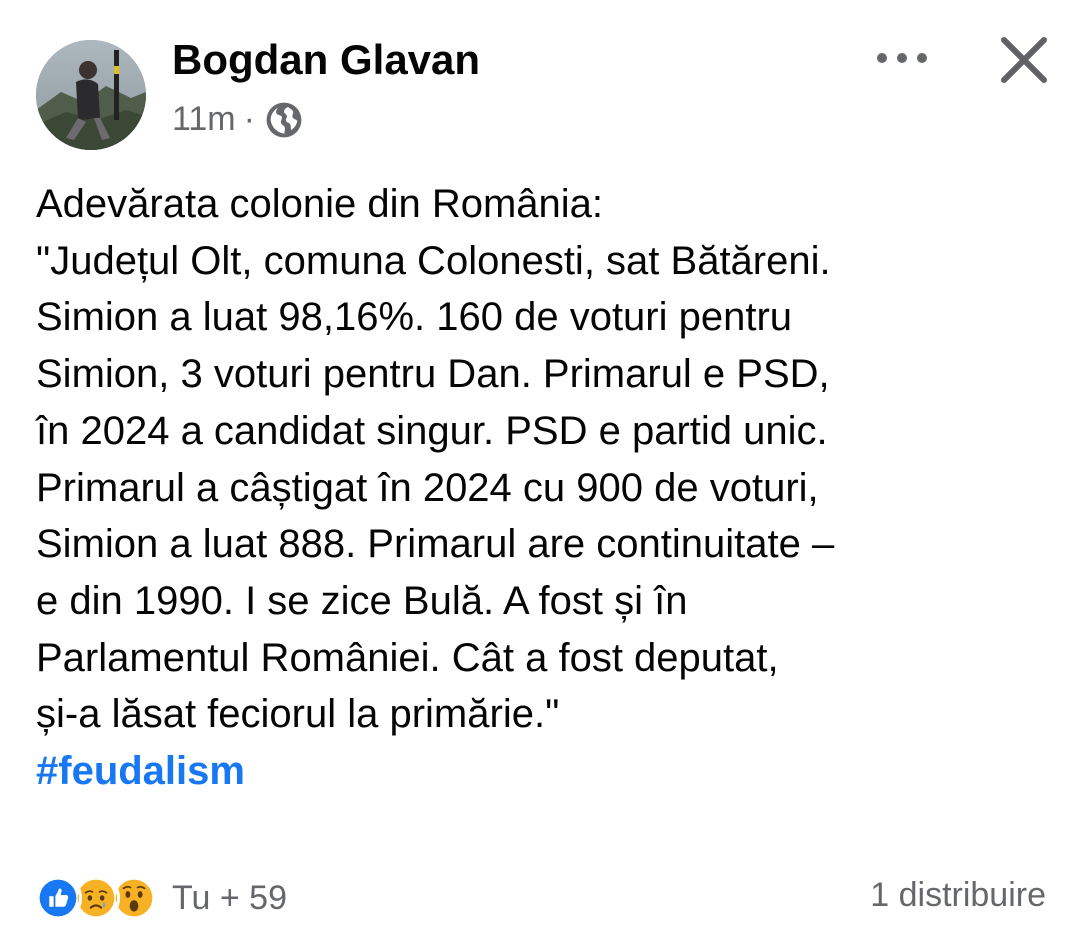 The width and height of the screenshot is (1080, 936). What do you see at coordinates (237, 119) in the screenshot?
I see `post-meta: 11m ·` at bounding box center [237, 119].